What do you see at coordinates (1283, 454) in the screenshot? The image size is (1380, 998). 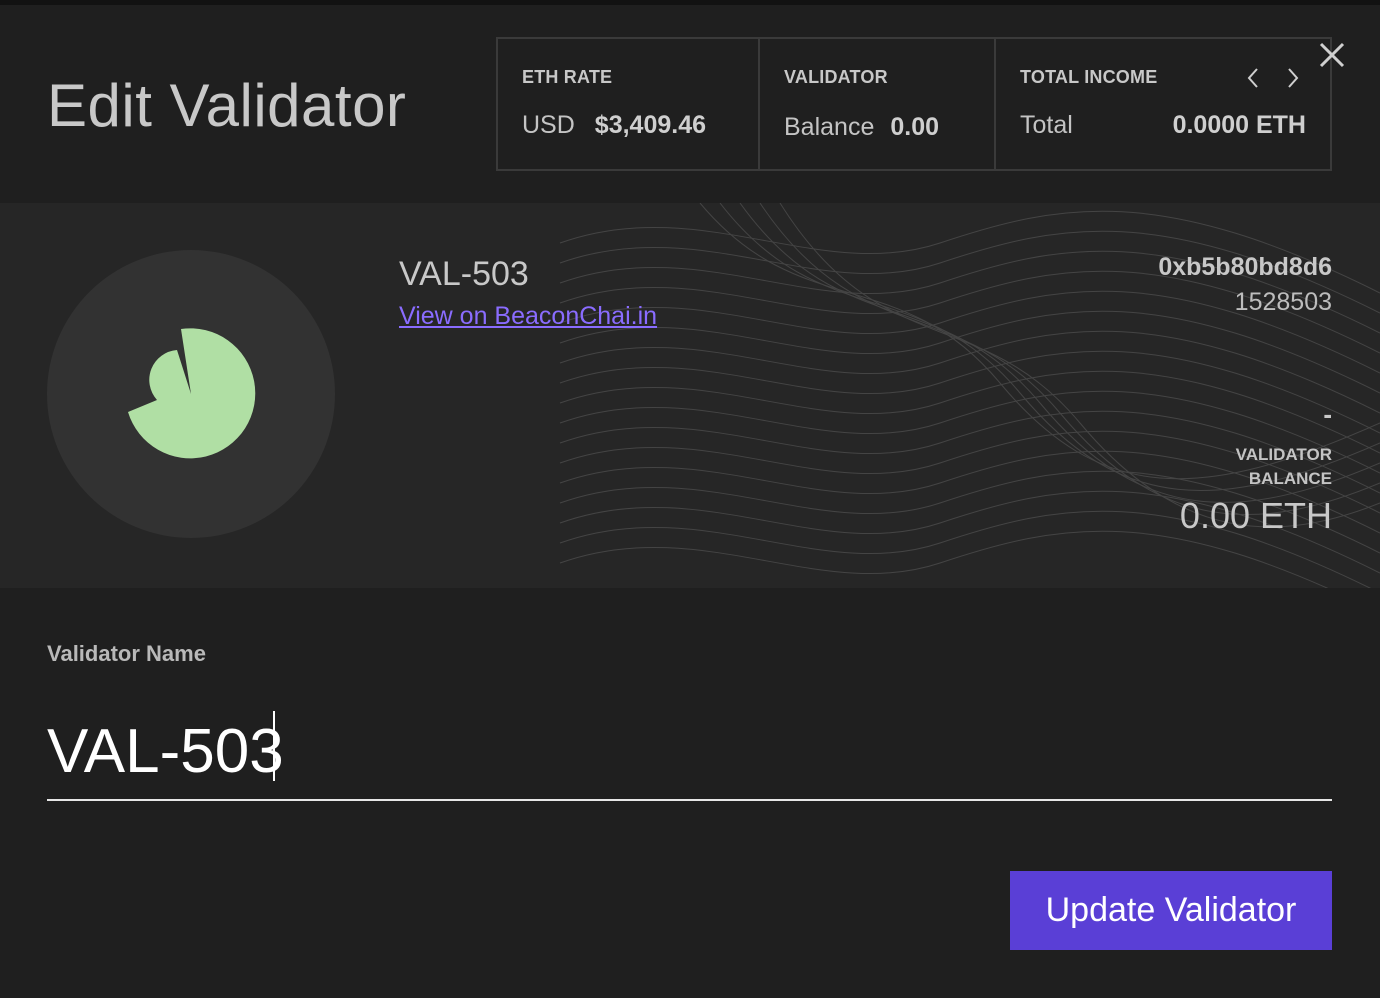 I see `balance-label-line1: VALIDATOR` at bounding box center [1283, 454].